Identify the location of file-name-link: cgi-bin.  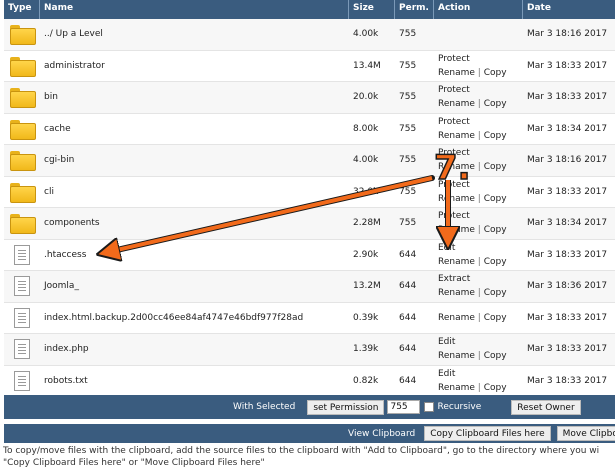
(59, 160).